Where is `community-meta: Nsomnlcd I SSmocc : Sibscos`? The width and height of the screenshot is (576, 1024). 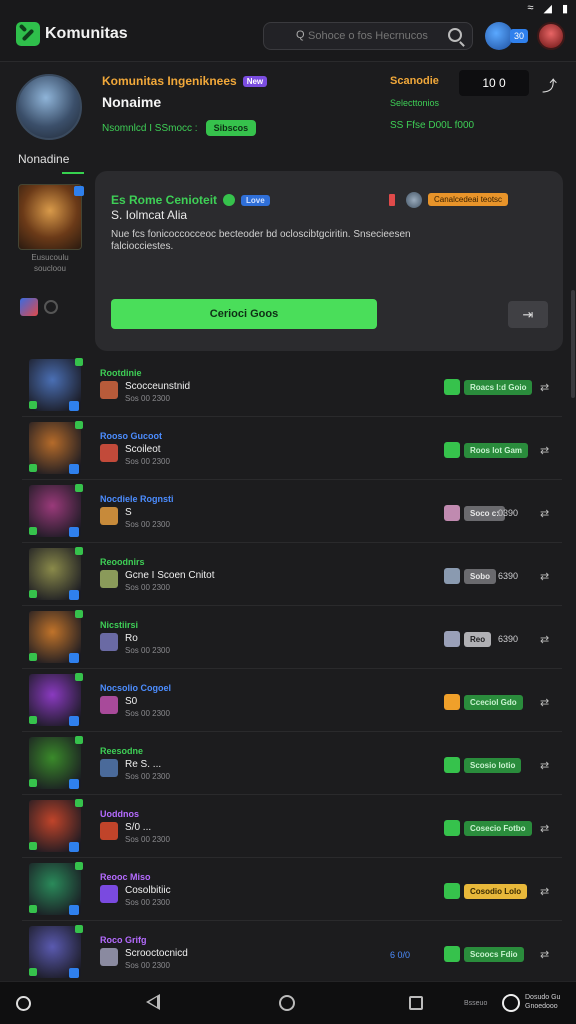 community-meta: Nsomnlcd I SSmocc : Sibscos is located at coordinates (179, 128).